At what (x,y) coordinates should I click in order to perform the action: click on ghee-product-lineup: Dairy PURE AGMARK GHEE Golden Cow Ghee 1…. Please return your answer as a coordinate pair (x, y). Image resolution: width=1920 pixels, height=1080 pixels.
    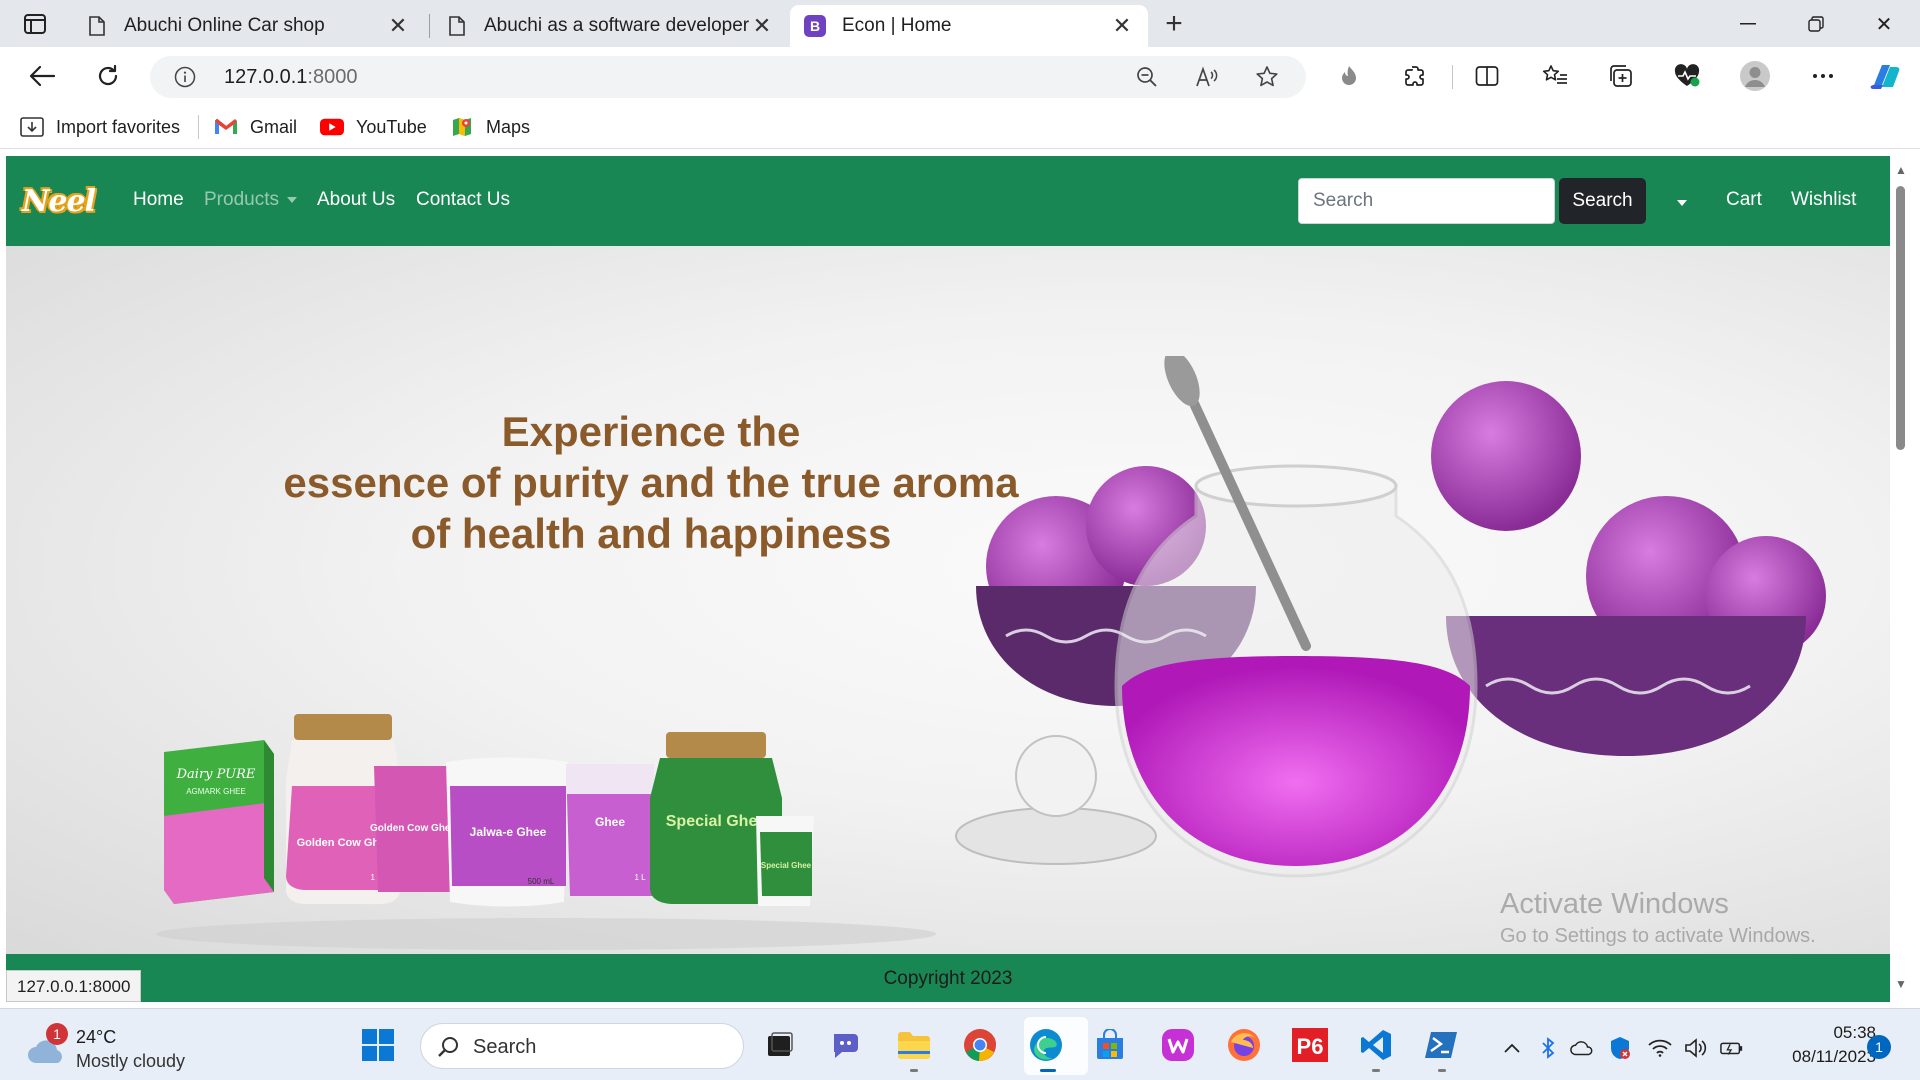
    Looking at the image, I should click on (546, 832).